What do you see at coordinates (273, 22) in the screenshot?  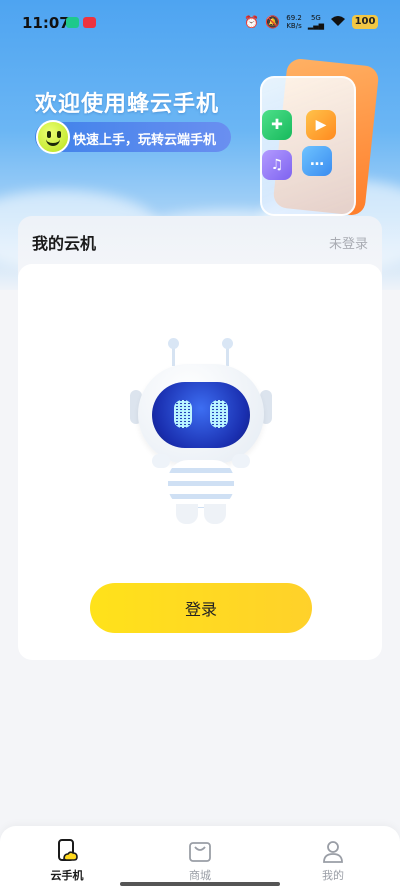 I see `mute-icon: 🔕` at bounding box center [273, 22].